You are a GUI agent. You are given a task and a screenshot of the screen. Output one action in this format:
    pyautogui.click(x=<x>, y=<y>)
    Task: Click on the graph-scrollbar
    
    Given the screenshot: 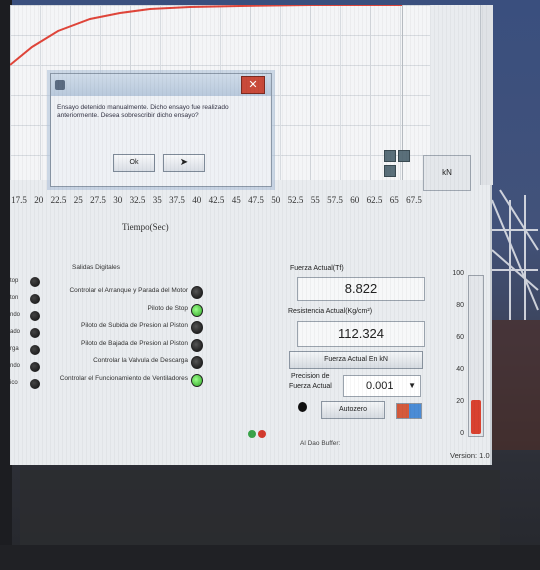 What is the action you would take?
    pyautogui.click(x=486, y=95)
    